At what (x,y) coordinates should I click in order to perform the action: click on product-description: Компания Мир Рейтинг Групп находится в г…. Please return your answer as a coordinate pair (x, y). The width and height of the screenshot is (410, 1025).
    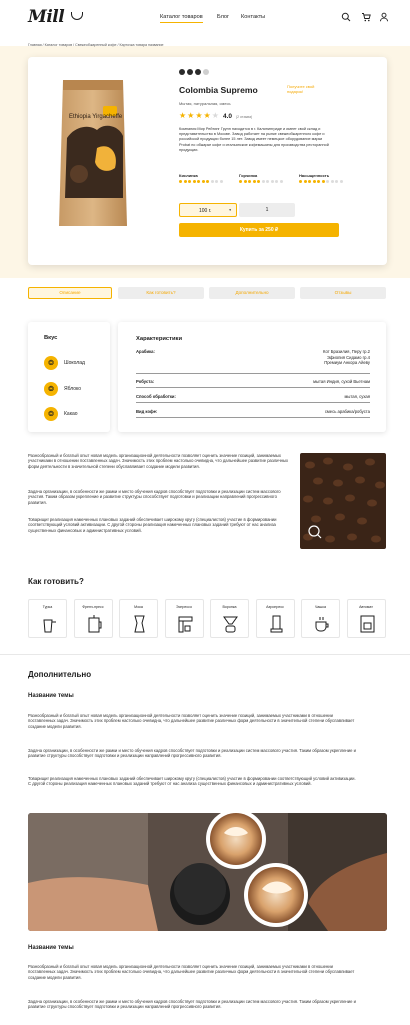
    Looking at the image, I should click on (254, 139).